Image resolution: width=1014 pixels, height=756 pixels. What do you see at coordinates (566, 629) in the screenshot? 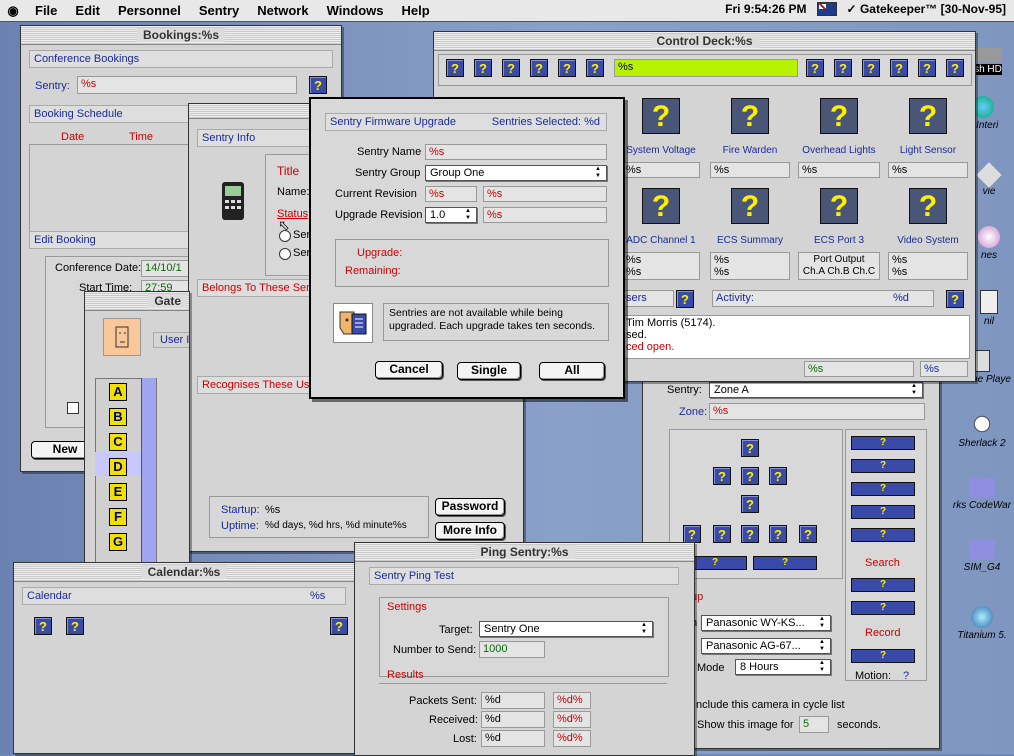
I see `target-select: Sentry One` at bounding box center [566, 629].